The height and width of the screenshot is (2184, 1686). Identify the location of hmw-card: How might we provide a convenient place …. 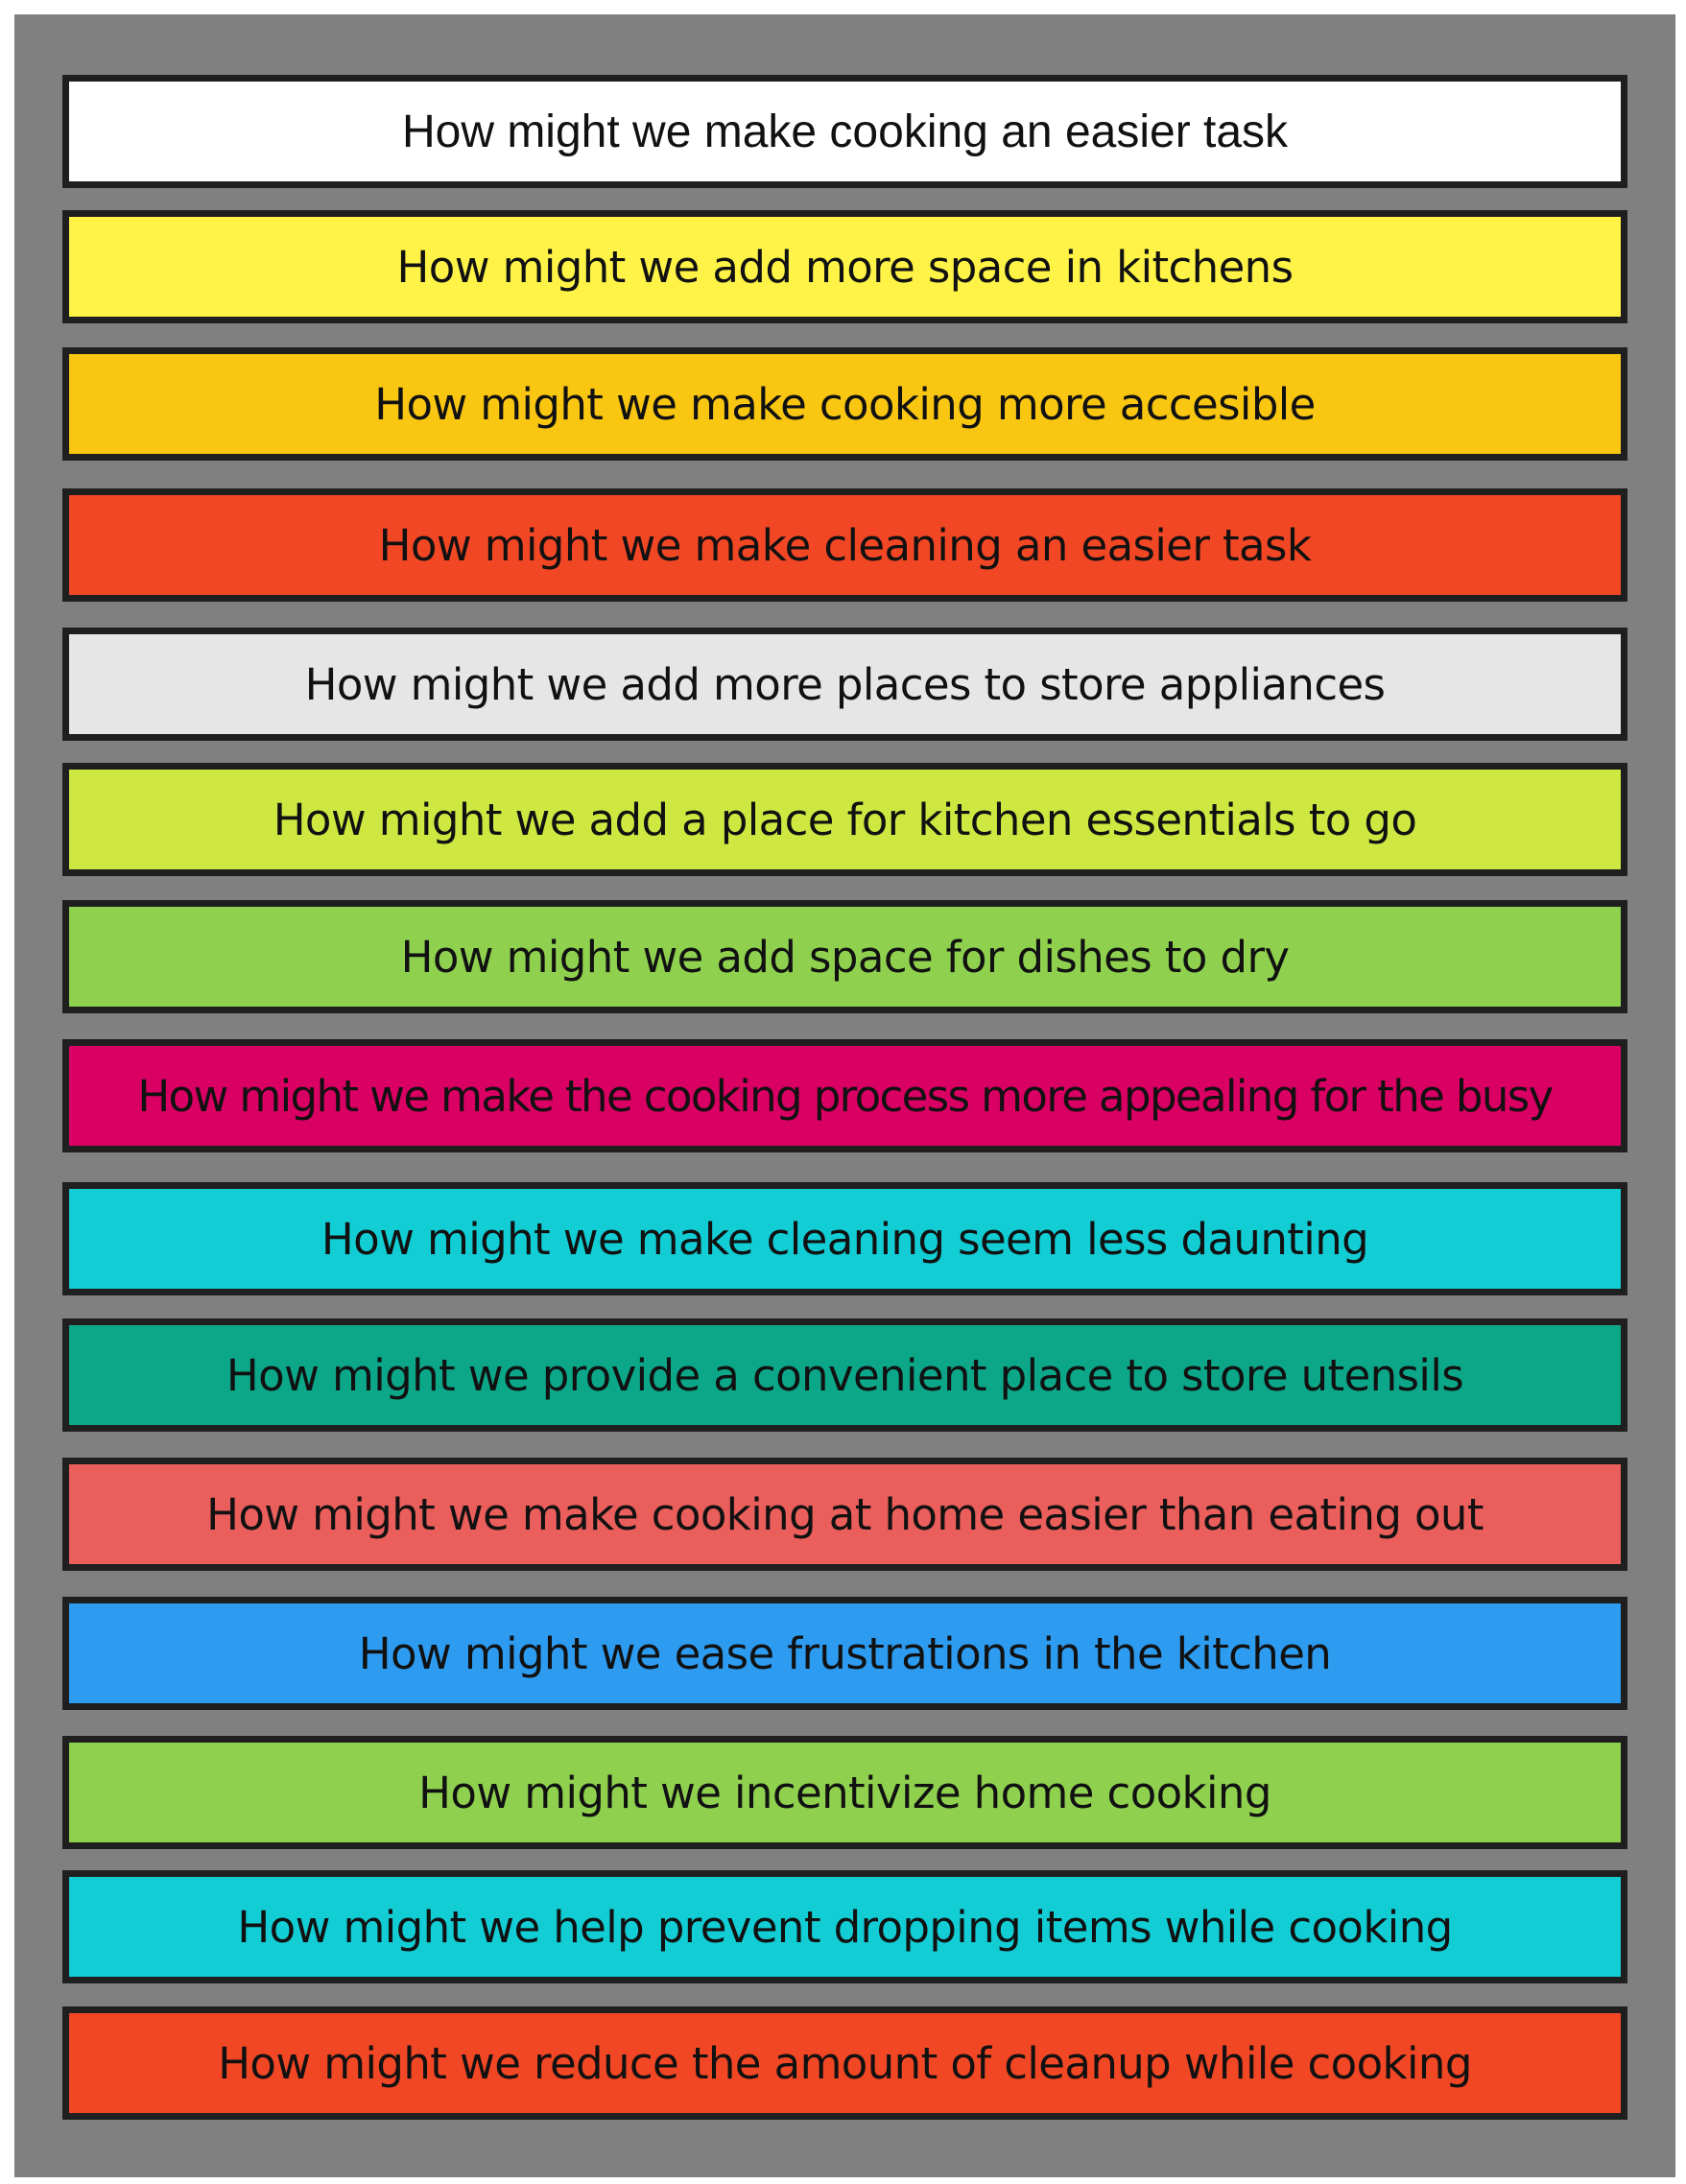
(844, 1375).